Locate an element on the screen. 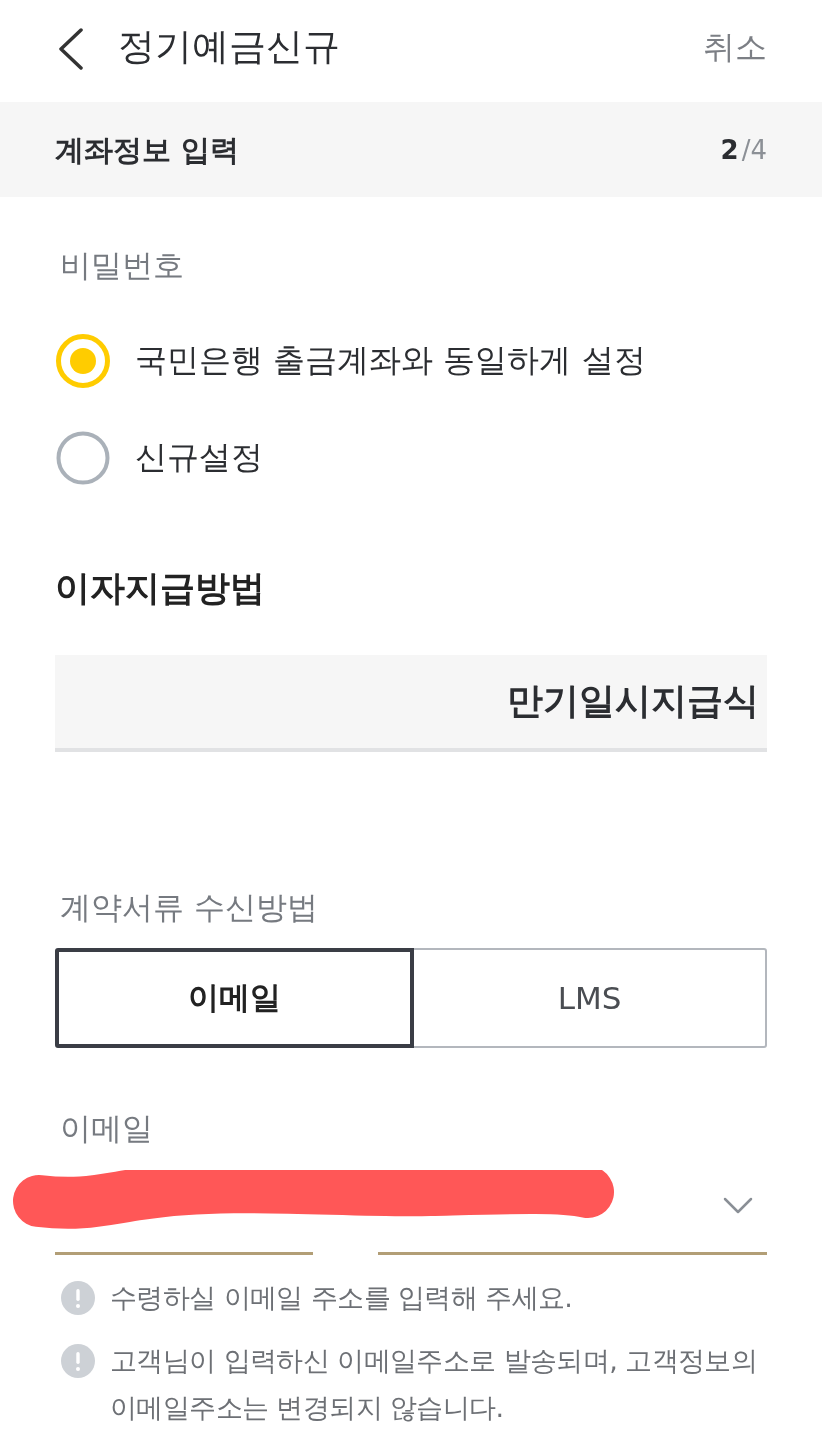  page-title: 정기예금신규 is located at coordinates (229, 47).